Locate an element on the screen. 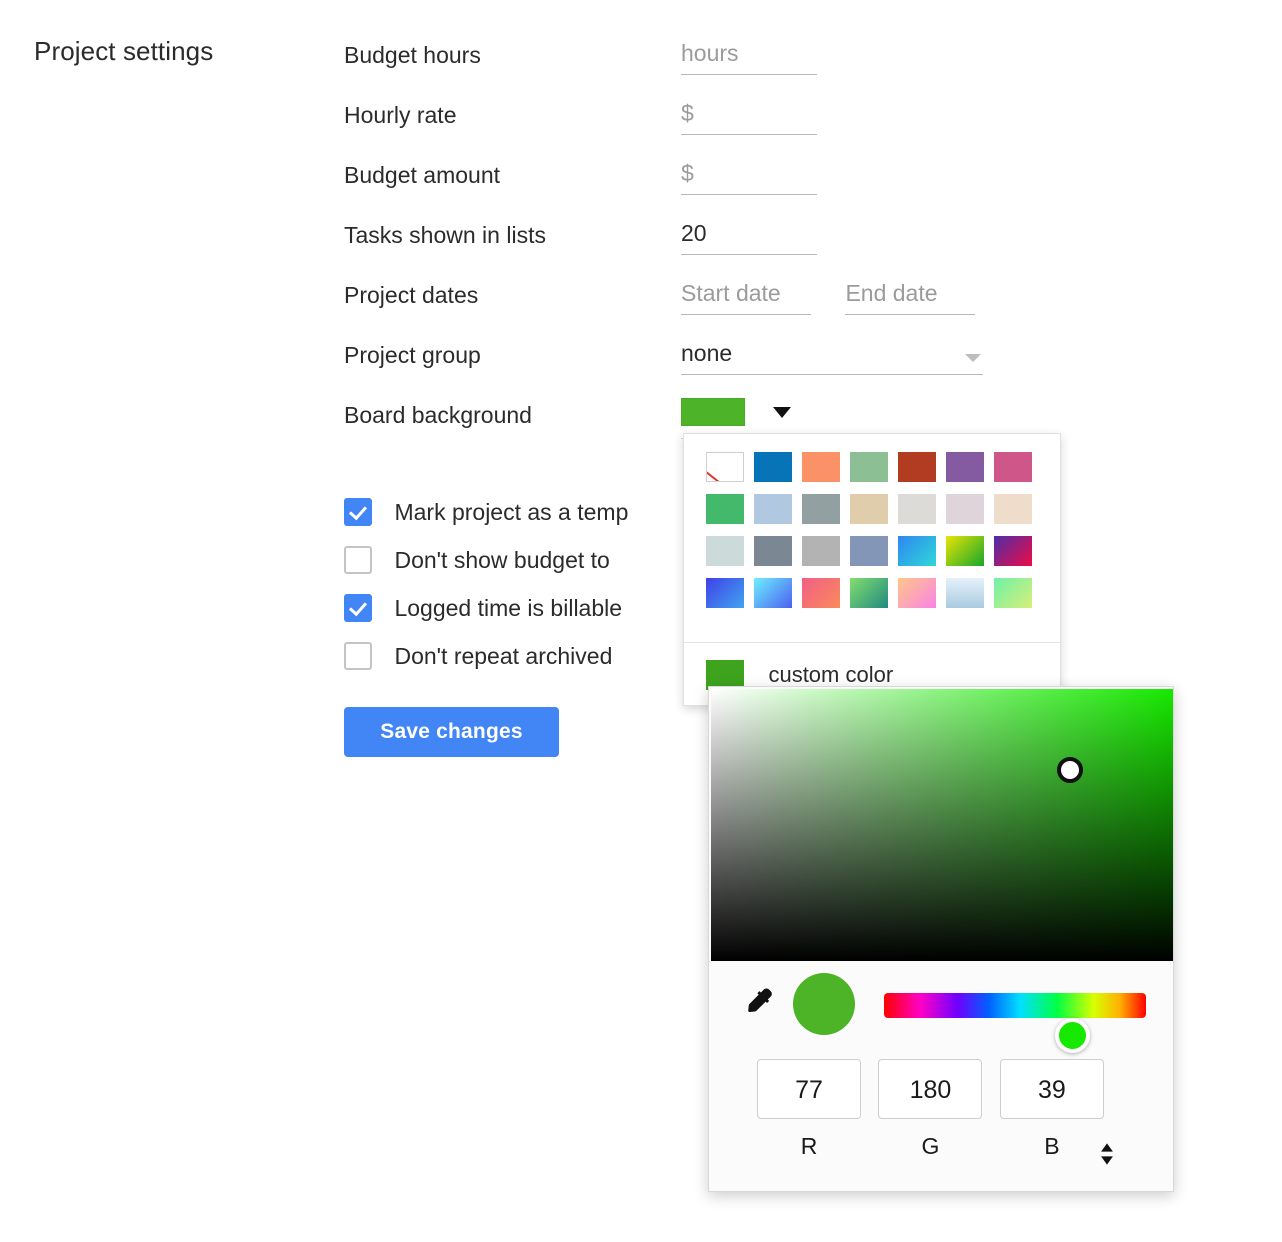 The image size is (1282, 1242). color-preview-dot is located at coordinates (824, 1004).